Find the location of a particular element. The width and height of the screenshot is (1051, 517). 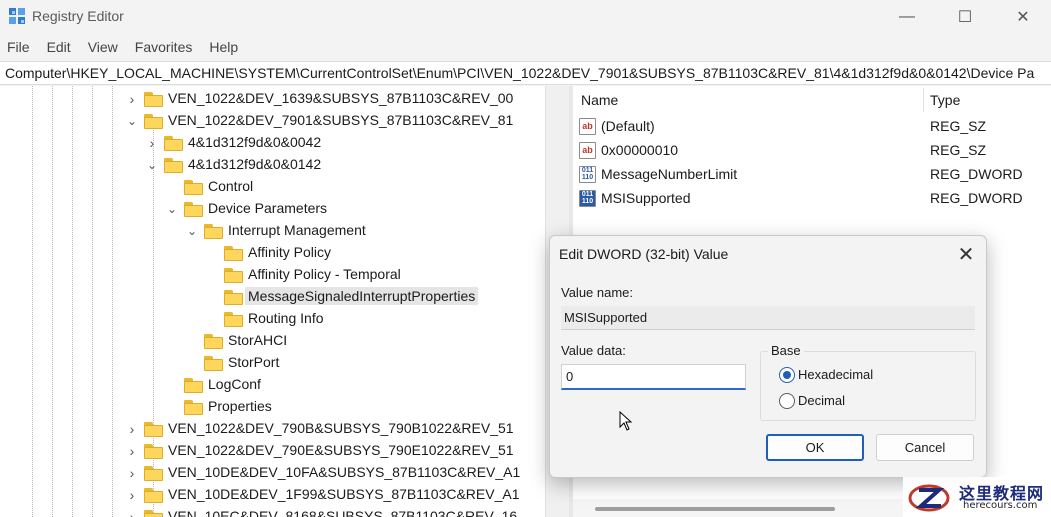

value-row: ab 0x00000010 REG_SZ is located at coordinates (812, 150).